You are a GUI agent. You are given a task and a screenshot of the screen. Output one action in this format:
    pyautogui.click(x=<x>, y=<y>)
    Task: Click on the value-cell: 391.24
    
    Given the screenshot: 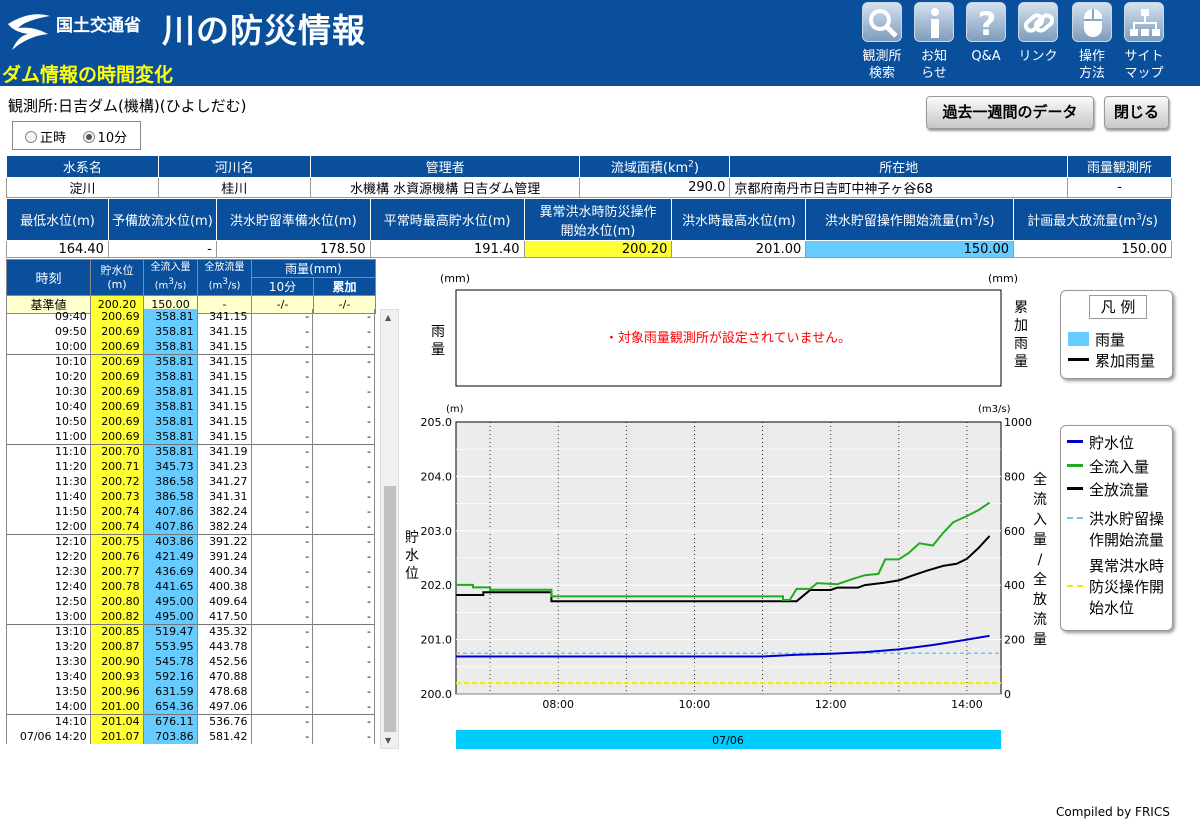 What is the action you would take?
    pyautogui.click(x=224, y=556)
    